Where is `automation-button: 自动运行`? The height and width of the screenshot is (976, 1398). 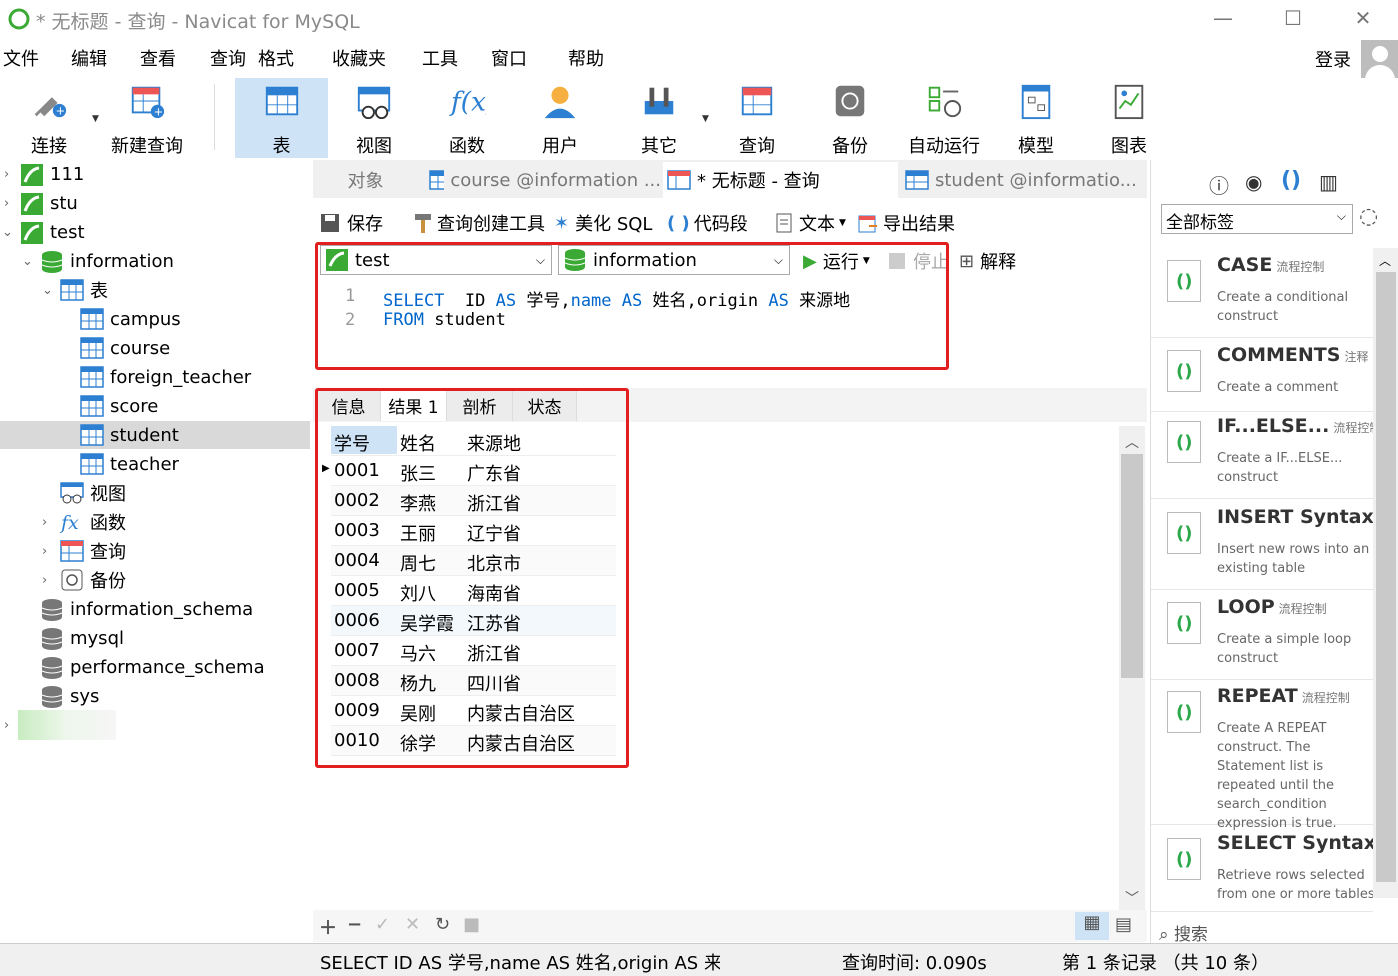 automation-button: 自动运行 is located at coordinates (944, 118).